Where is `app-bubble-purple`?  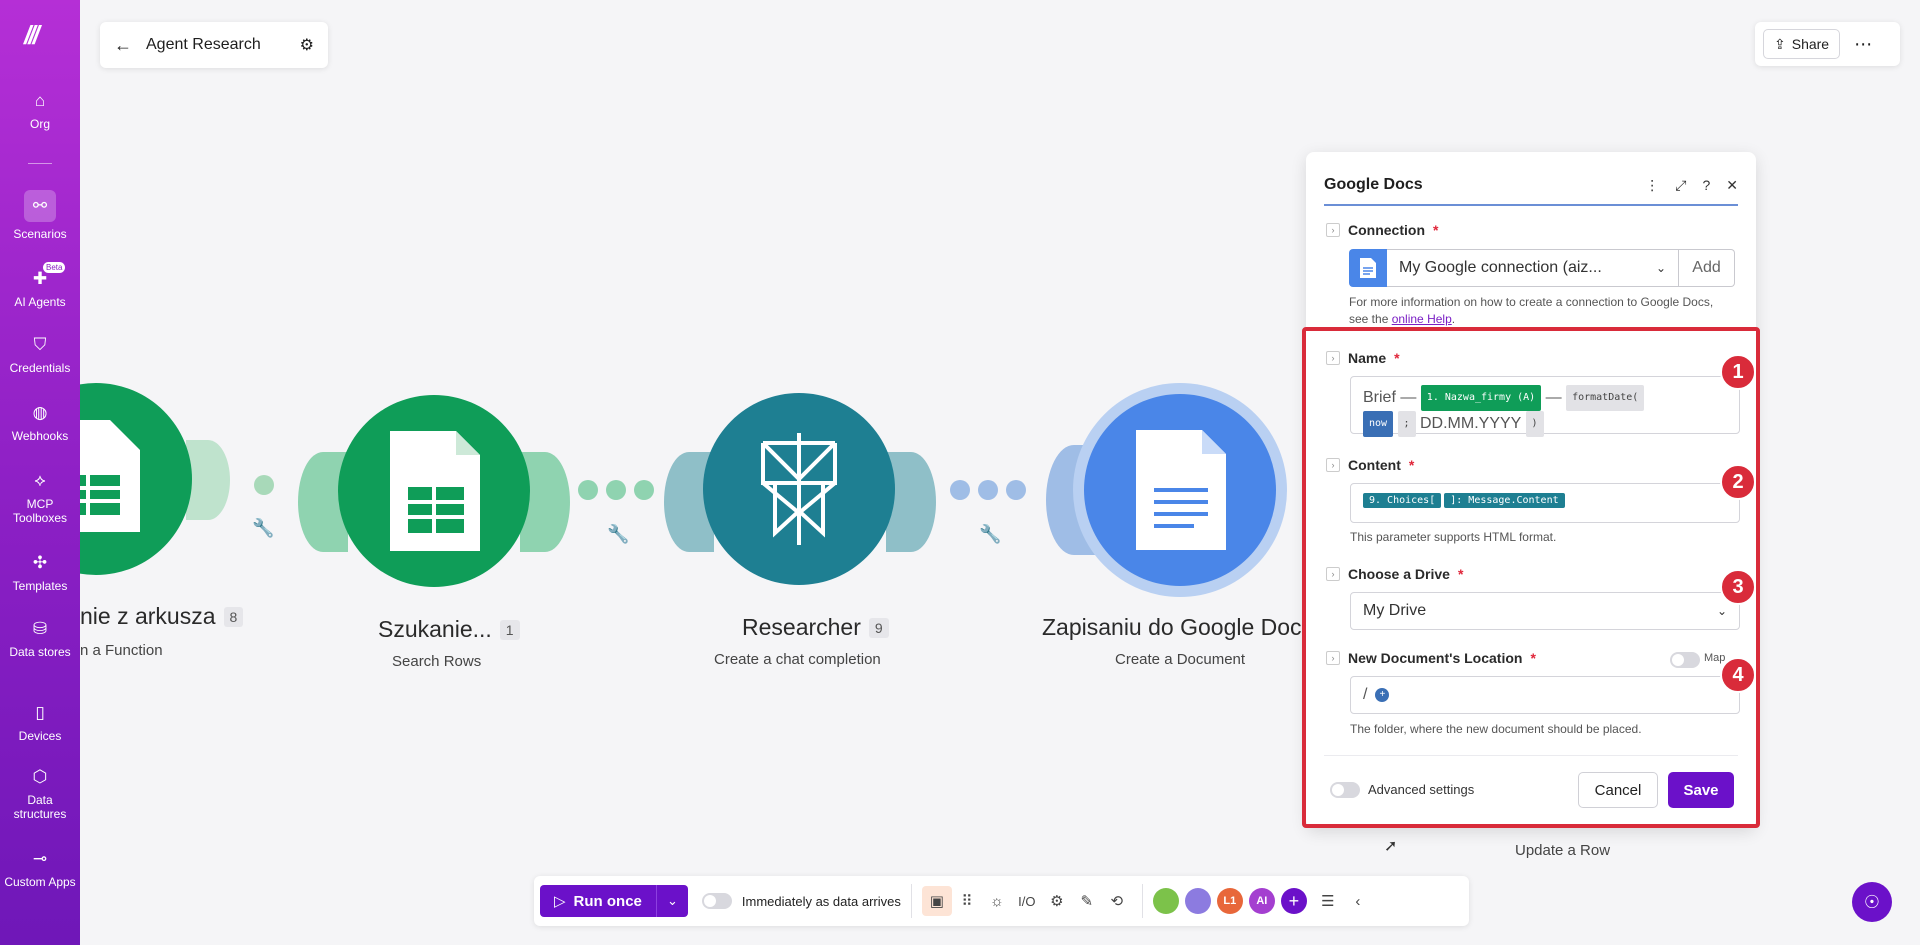
app-bubble-purple is located at coordinates (1197, 901).